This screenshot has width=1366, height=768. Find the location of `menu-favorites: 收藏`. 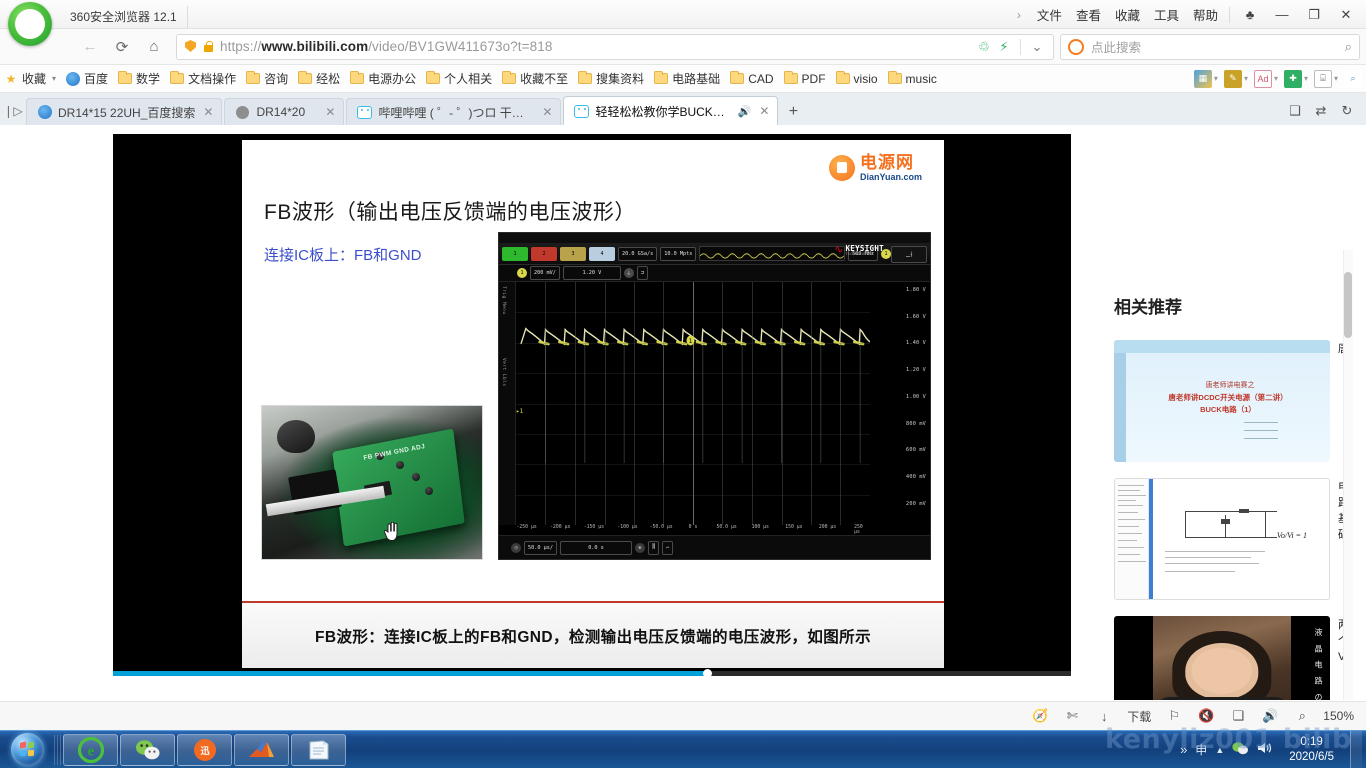

menu-favorites: 收藏 is located at coordinates (1127, 14).